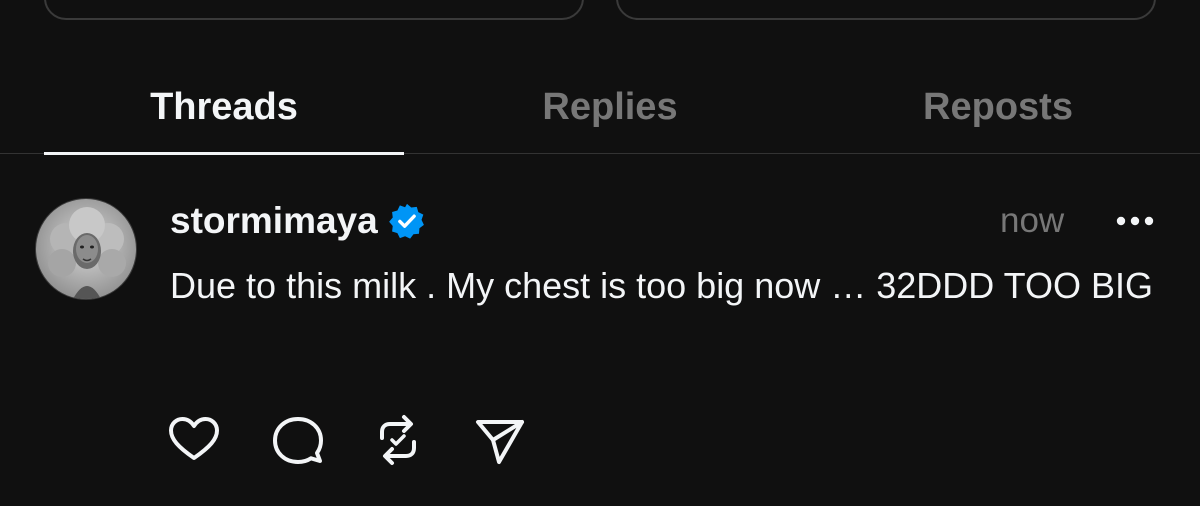 The image size is (1200, 506). Describe the element at coordinates (398, 440) in the screenshot. I see `repost-icon` at that location.